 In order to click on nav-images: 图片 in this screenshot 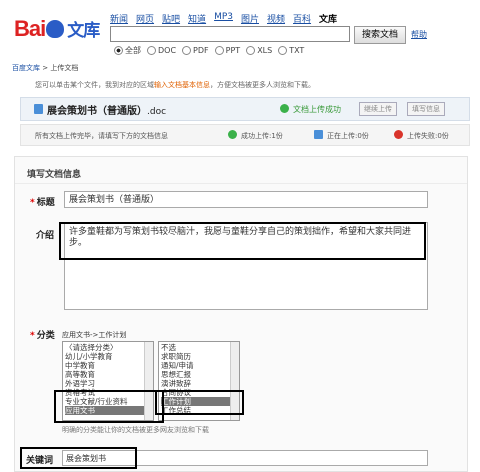, I will do `click(250, 18)`.